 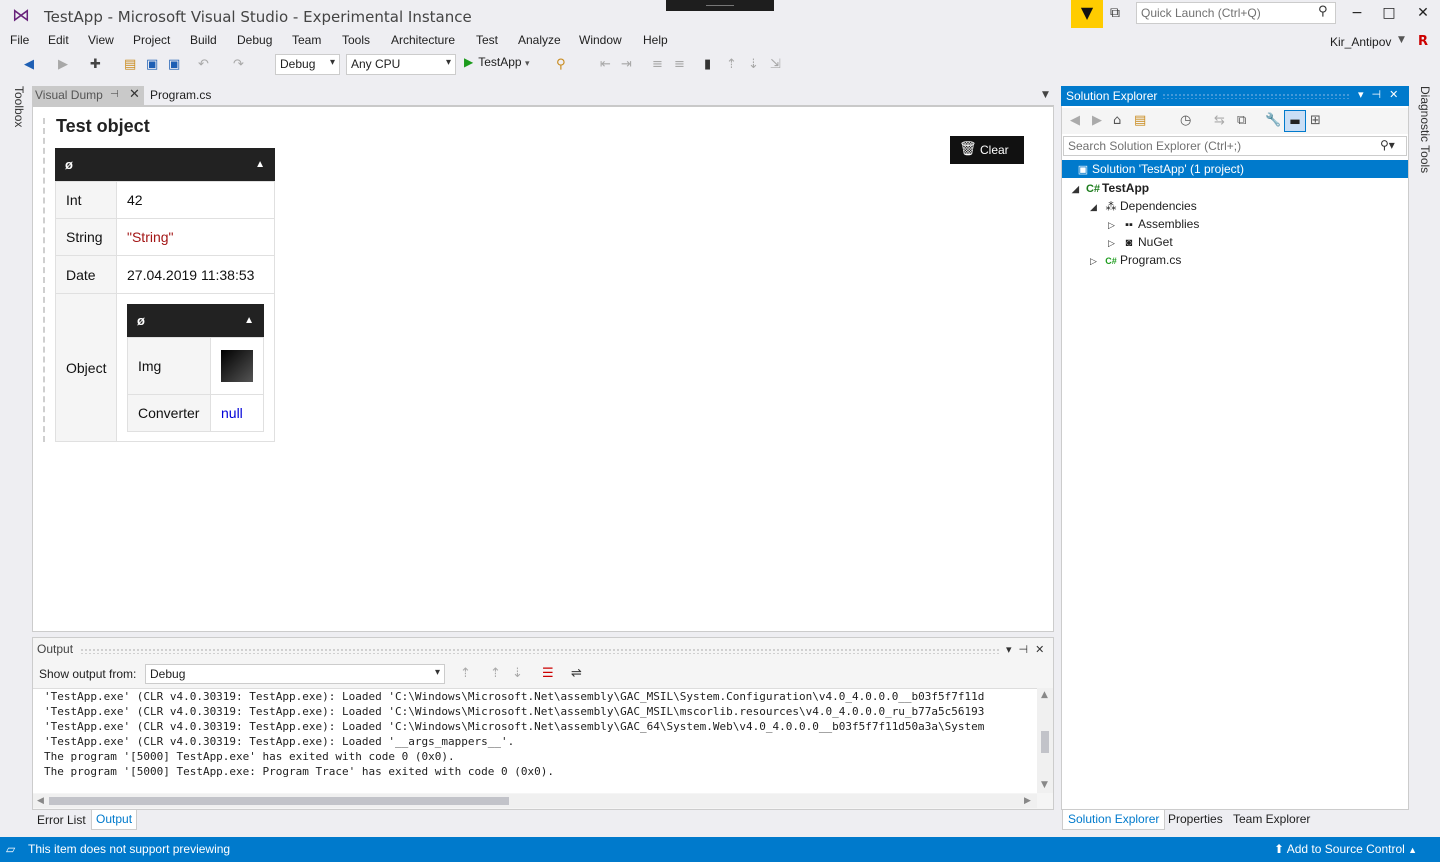 I want to click on step-over-icon: ⇥, so click(x=626, y=64).